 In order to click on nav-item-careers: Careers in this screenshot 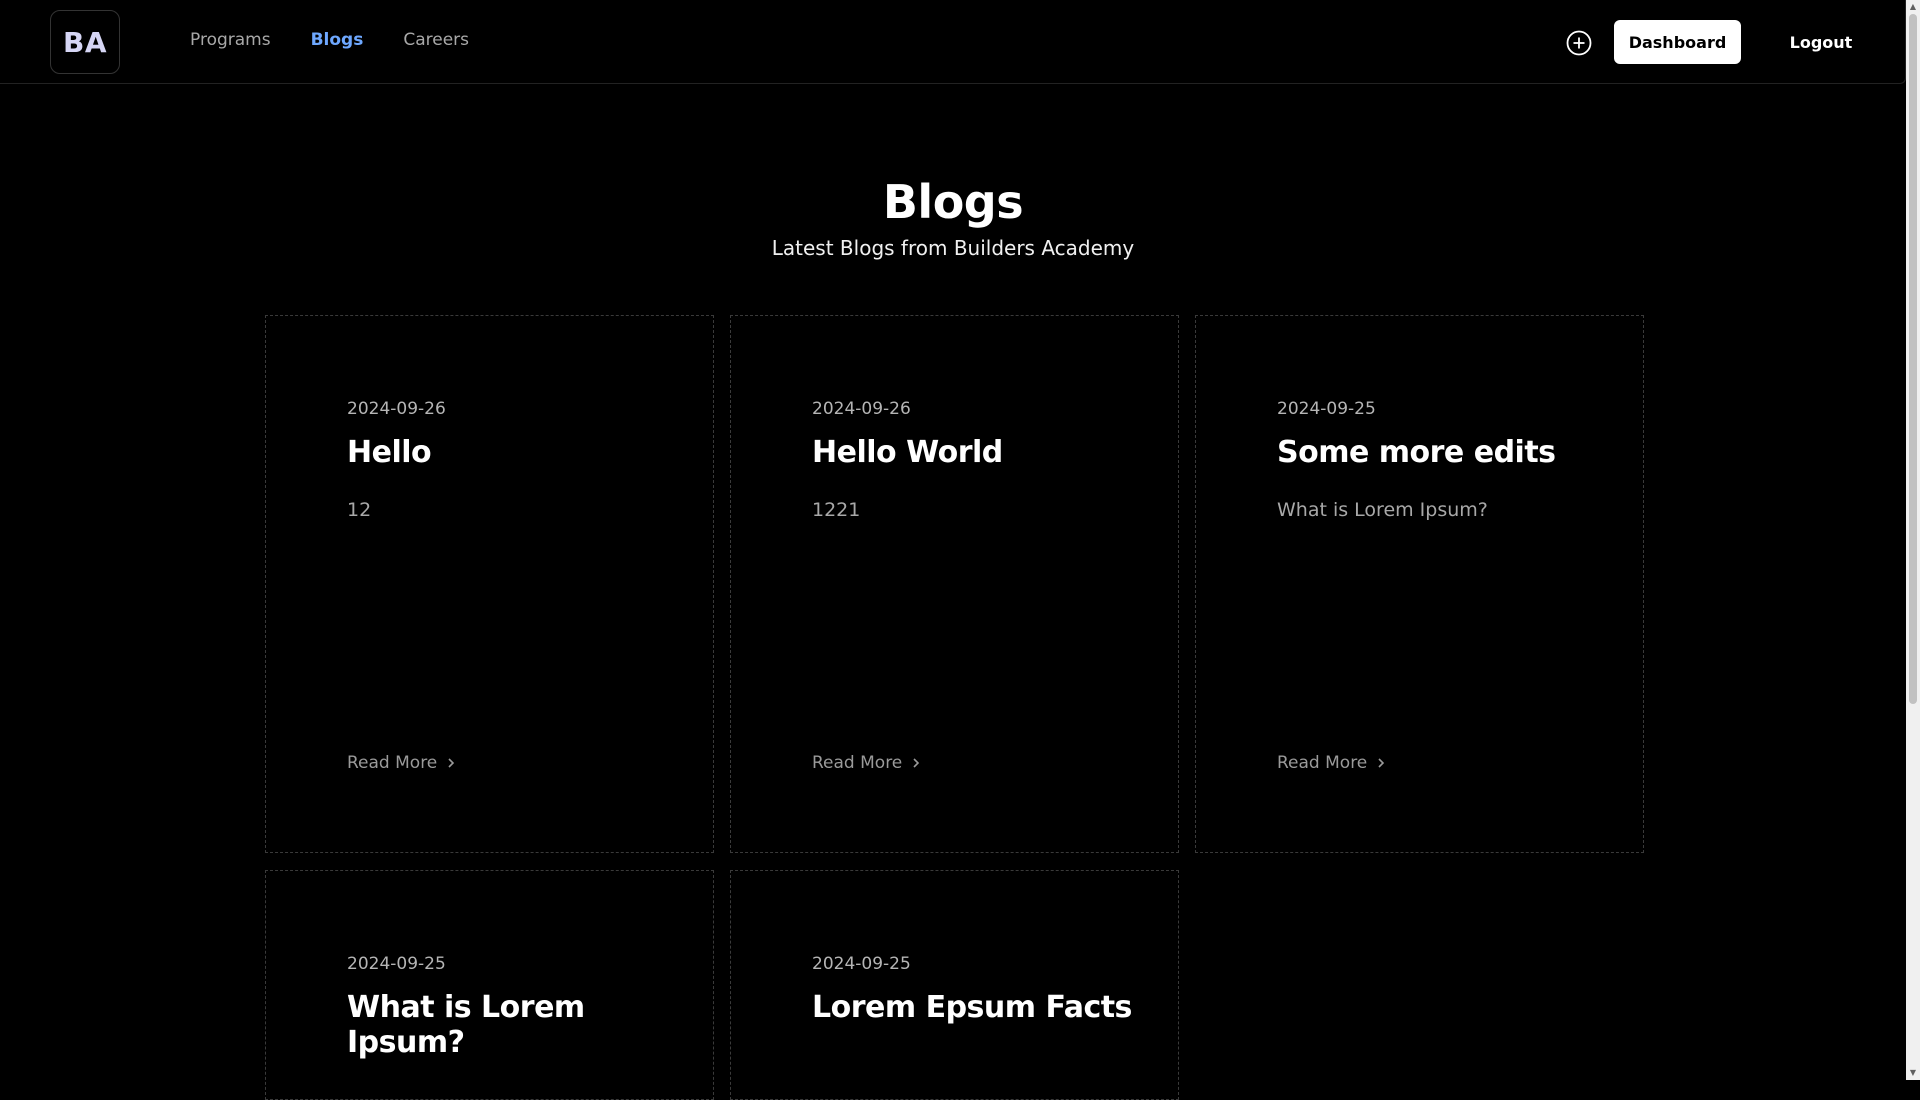, I will do `click(436, 40)`.